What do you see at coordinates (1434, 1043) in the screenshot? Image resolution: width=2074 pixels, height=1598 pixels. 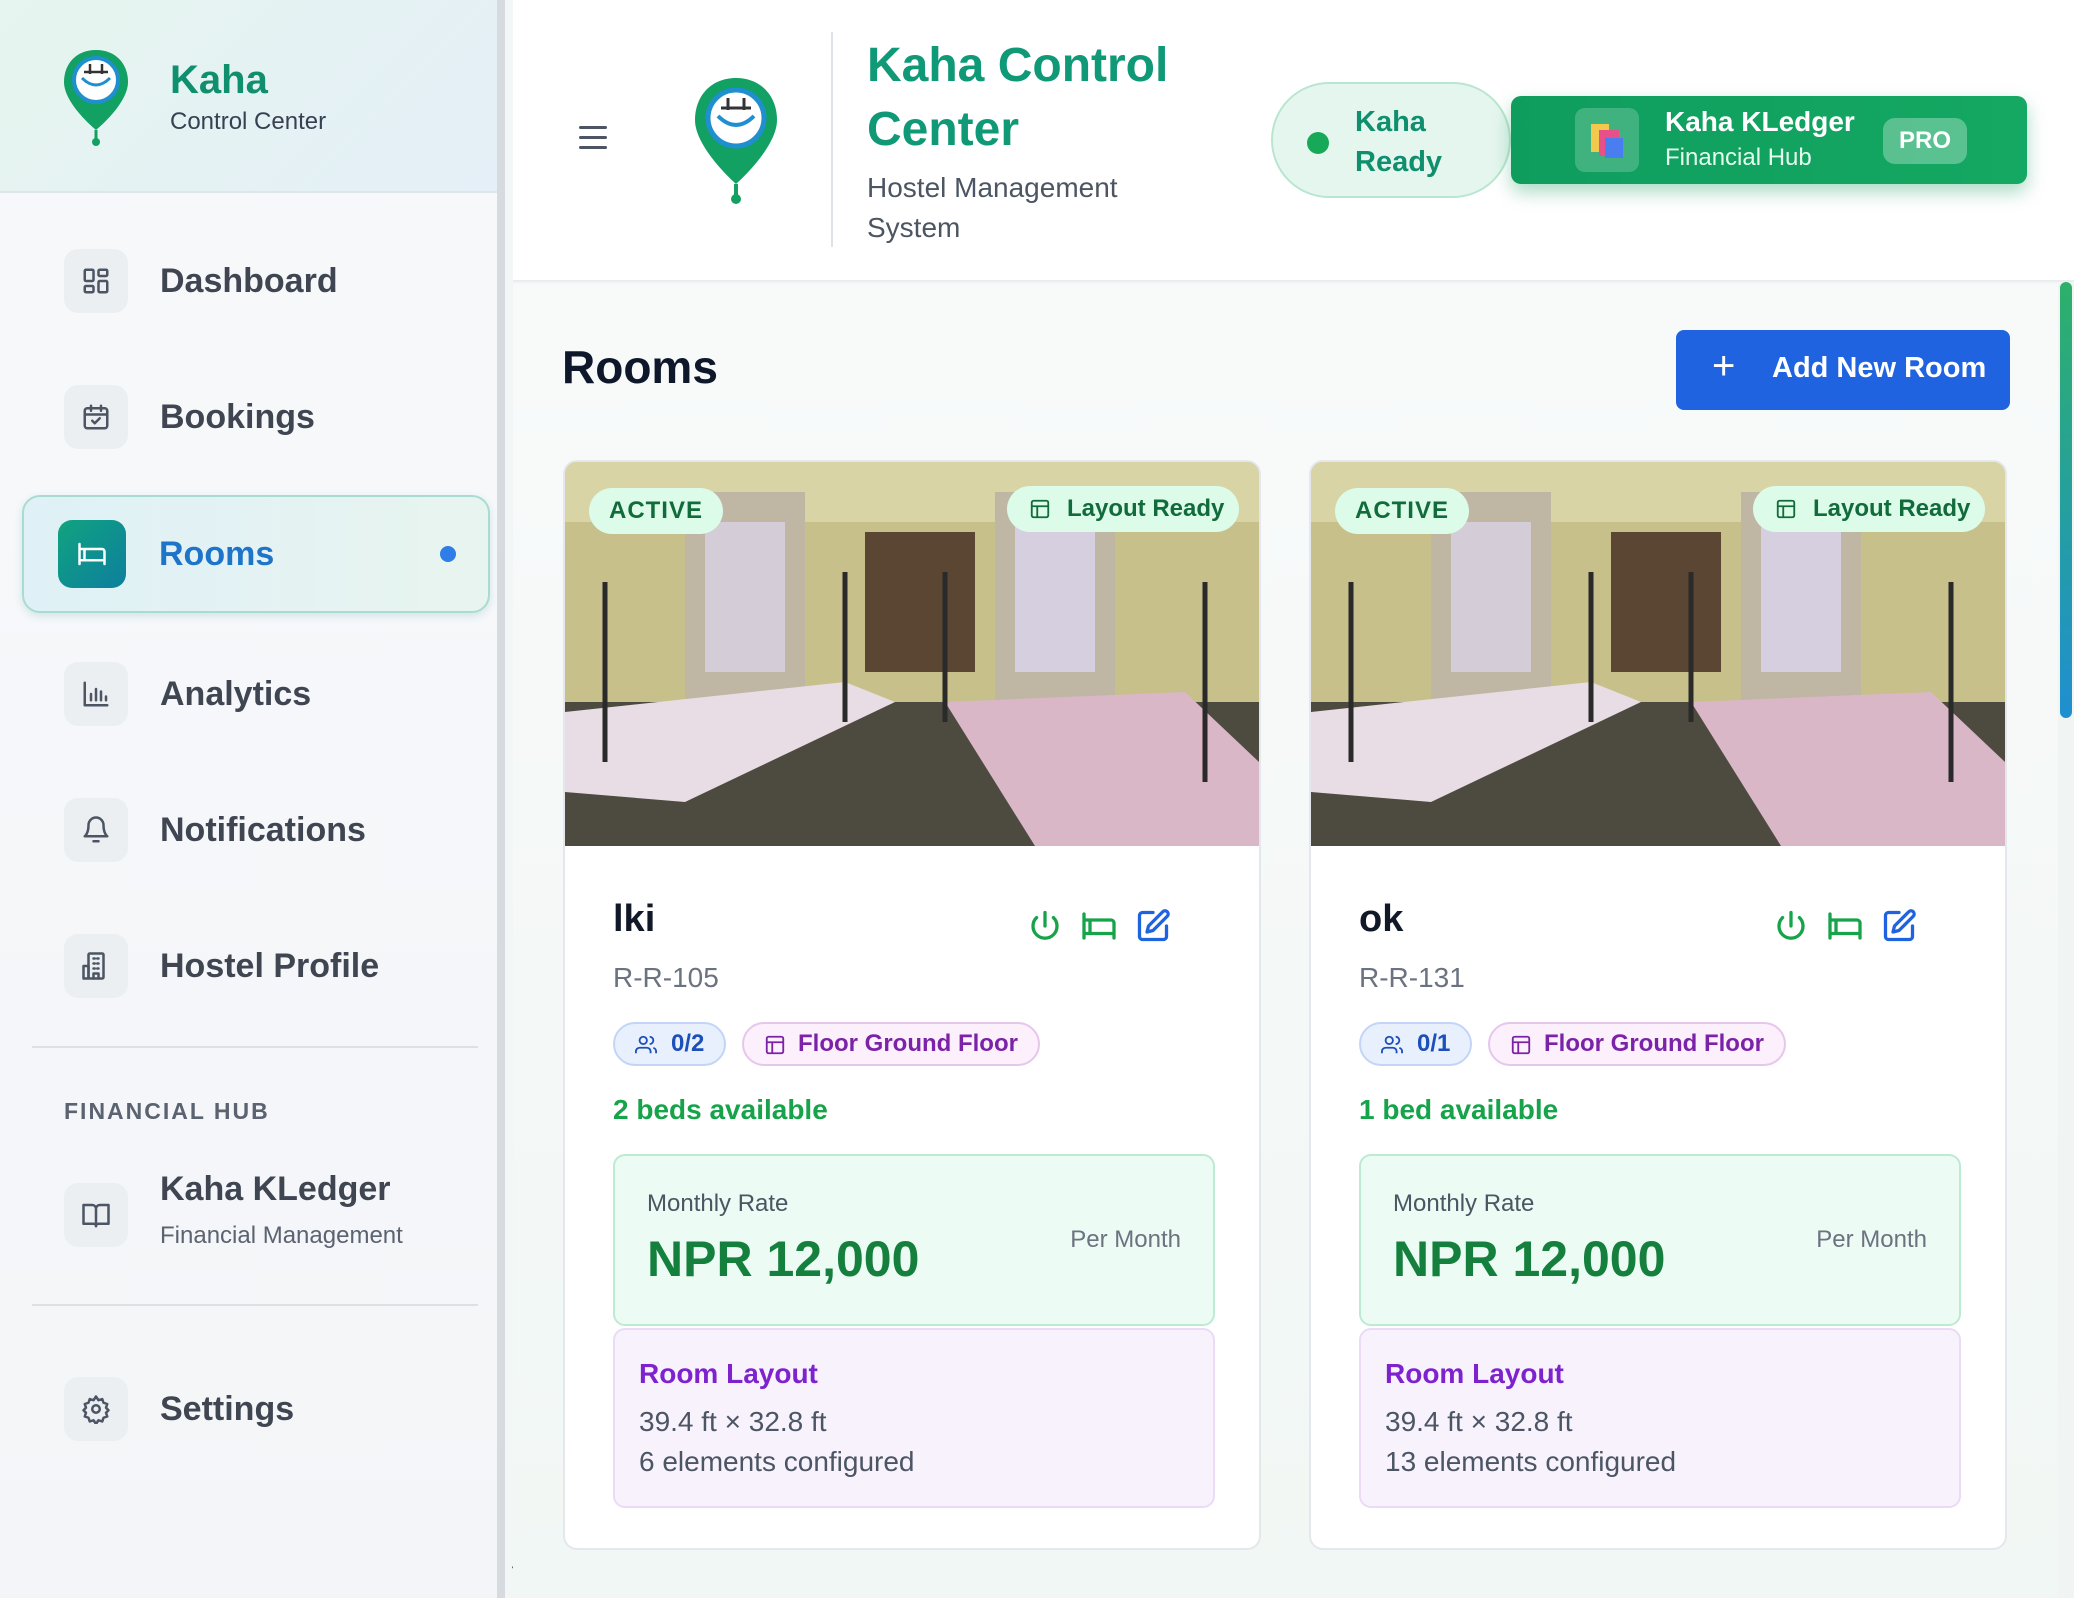 I see `occupancy-value: 0/1` at bounding box center [1434, 1043].